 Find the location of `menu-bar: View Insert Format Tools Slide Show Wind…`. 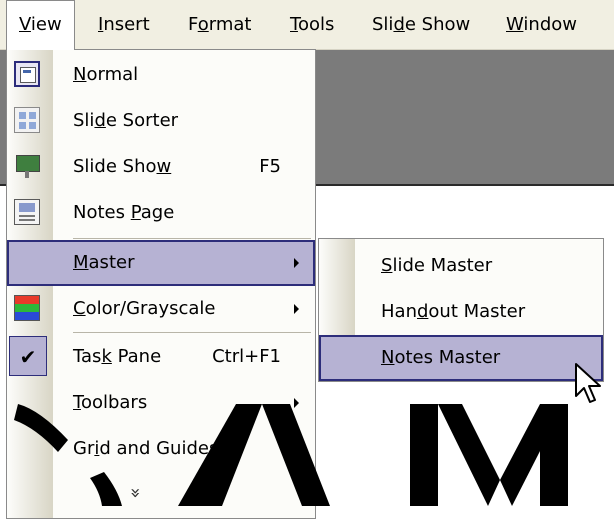

menu-bar: View Insert Format Tools Slide Show Wind… is located at coordinates (307, 25).